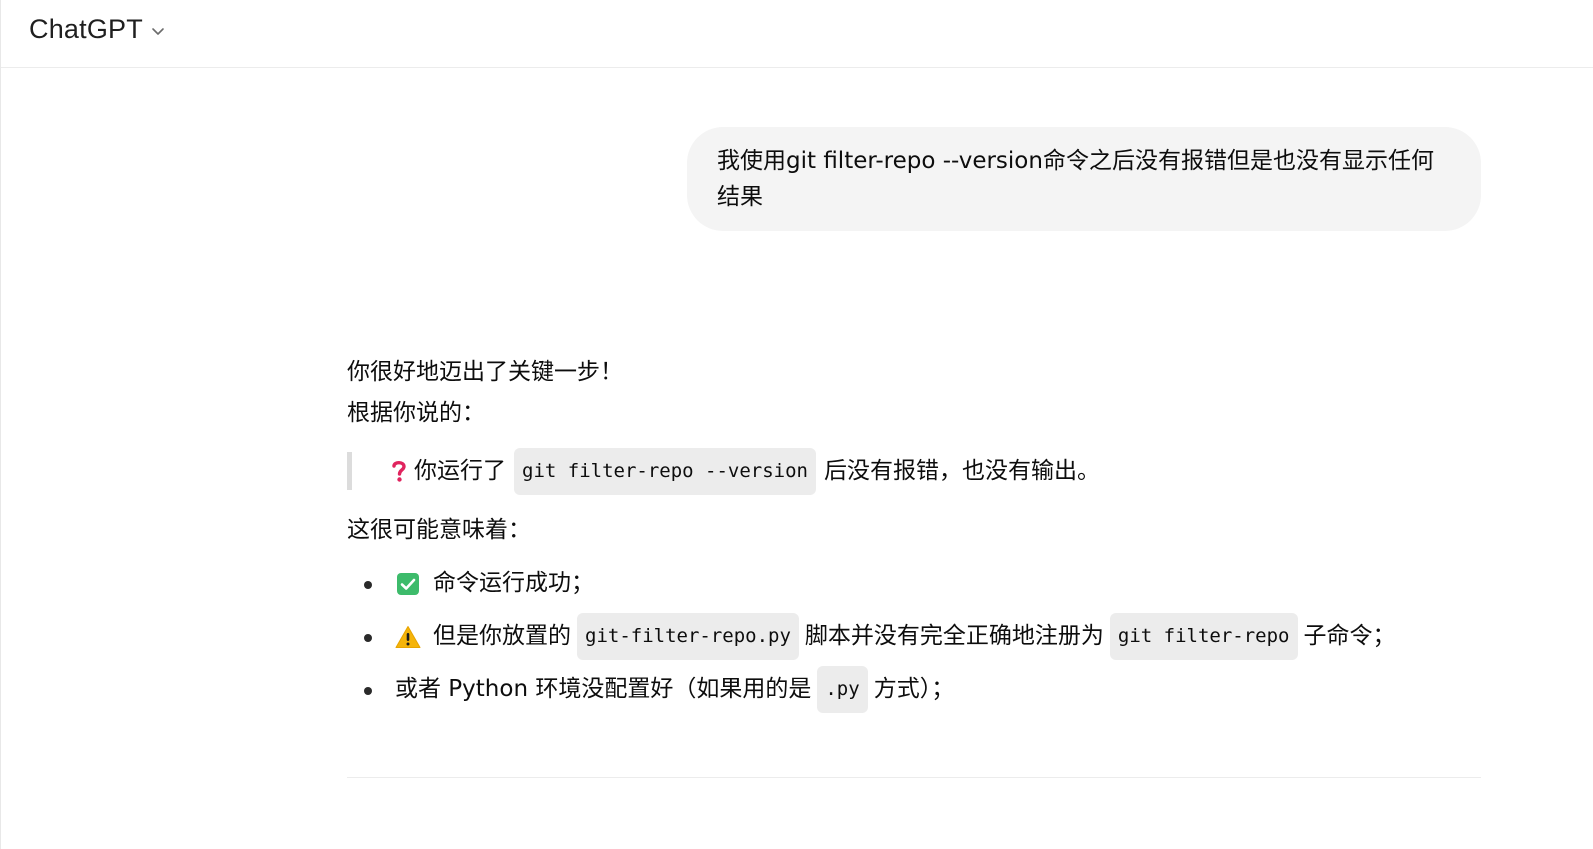 This screenshot has width=1593, height=849. What do you see at coordinates (485, 372) in the screenshot?
I see `assistant-line-greeting: 你很好地迈出了关键一步！` at bounding box center [485, 372].